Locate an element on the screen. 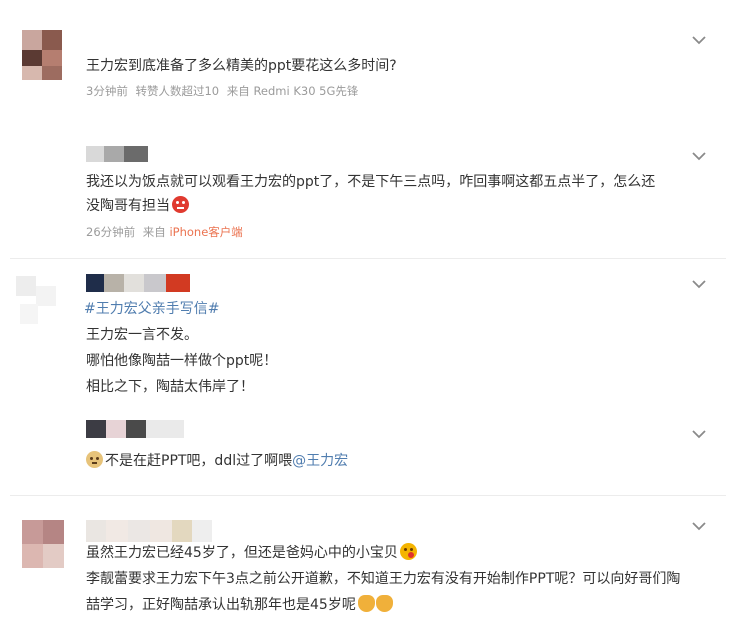 This screenshot has height=630, width=736. comment-text-body: 不是在赶PPT吧，ddl过了啊喂 is located at coordinates (199, 461).